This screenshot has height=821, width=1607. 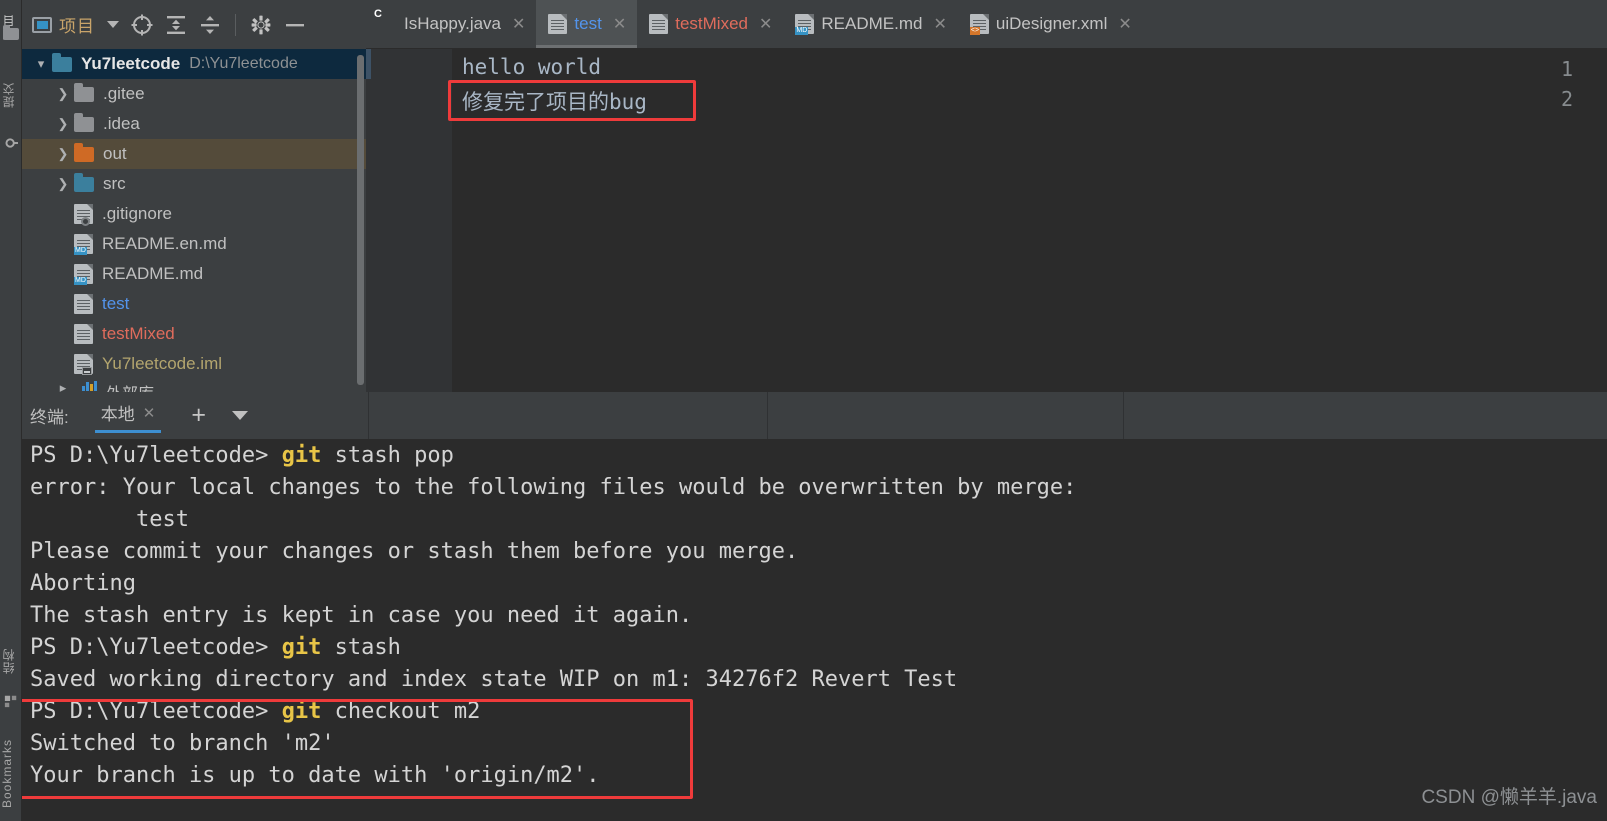 I want to click on tree-row: Yu7leetcode.iml, so click(x=194, y=364).